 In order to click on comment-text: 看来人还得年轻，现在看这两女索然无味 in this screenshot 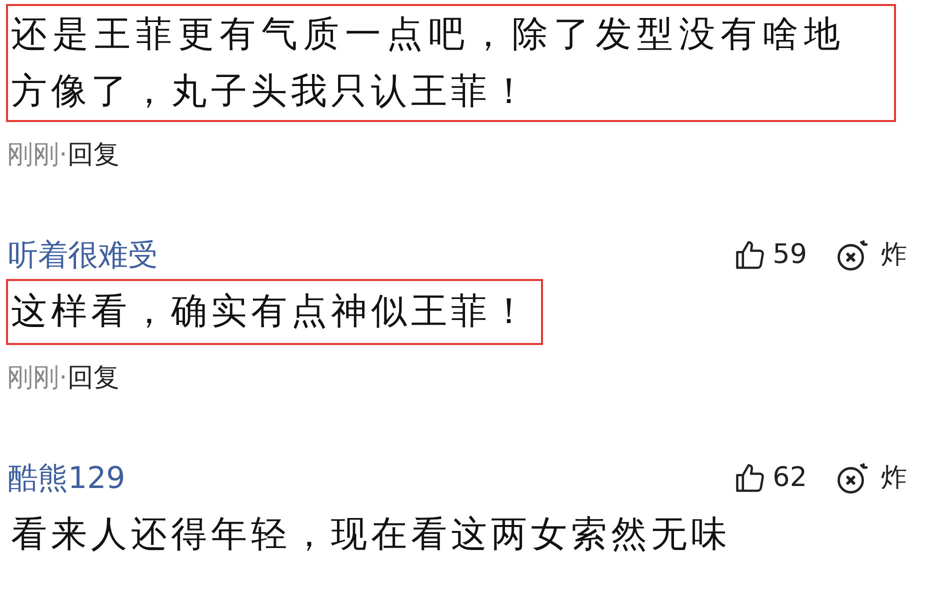, I will do `click(371, 535)`.